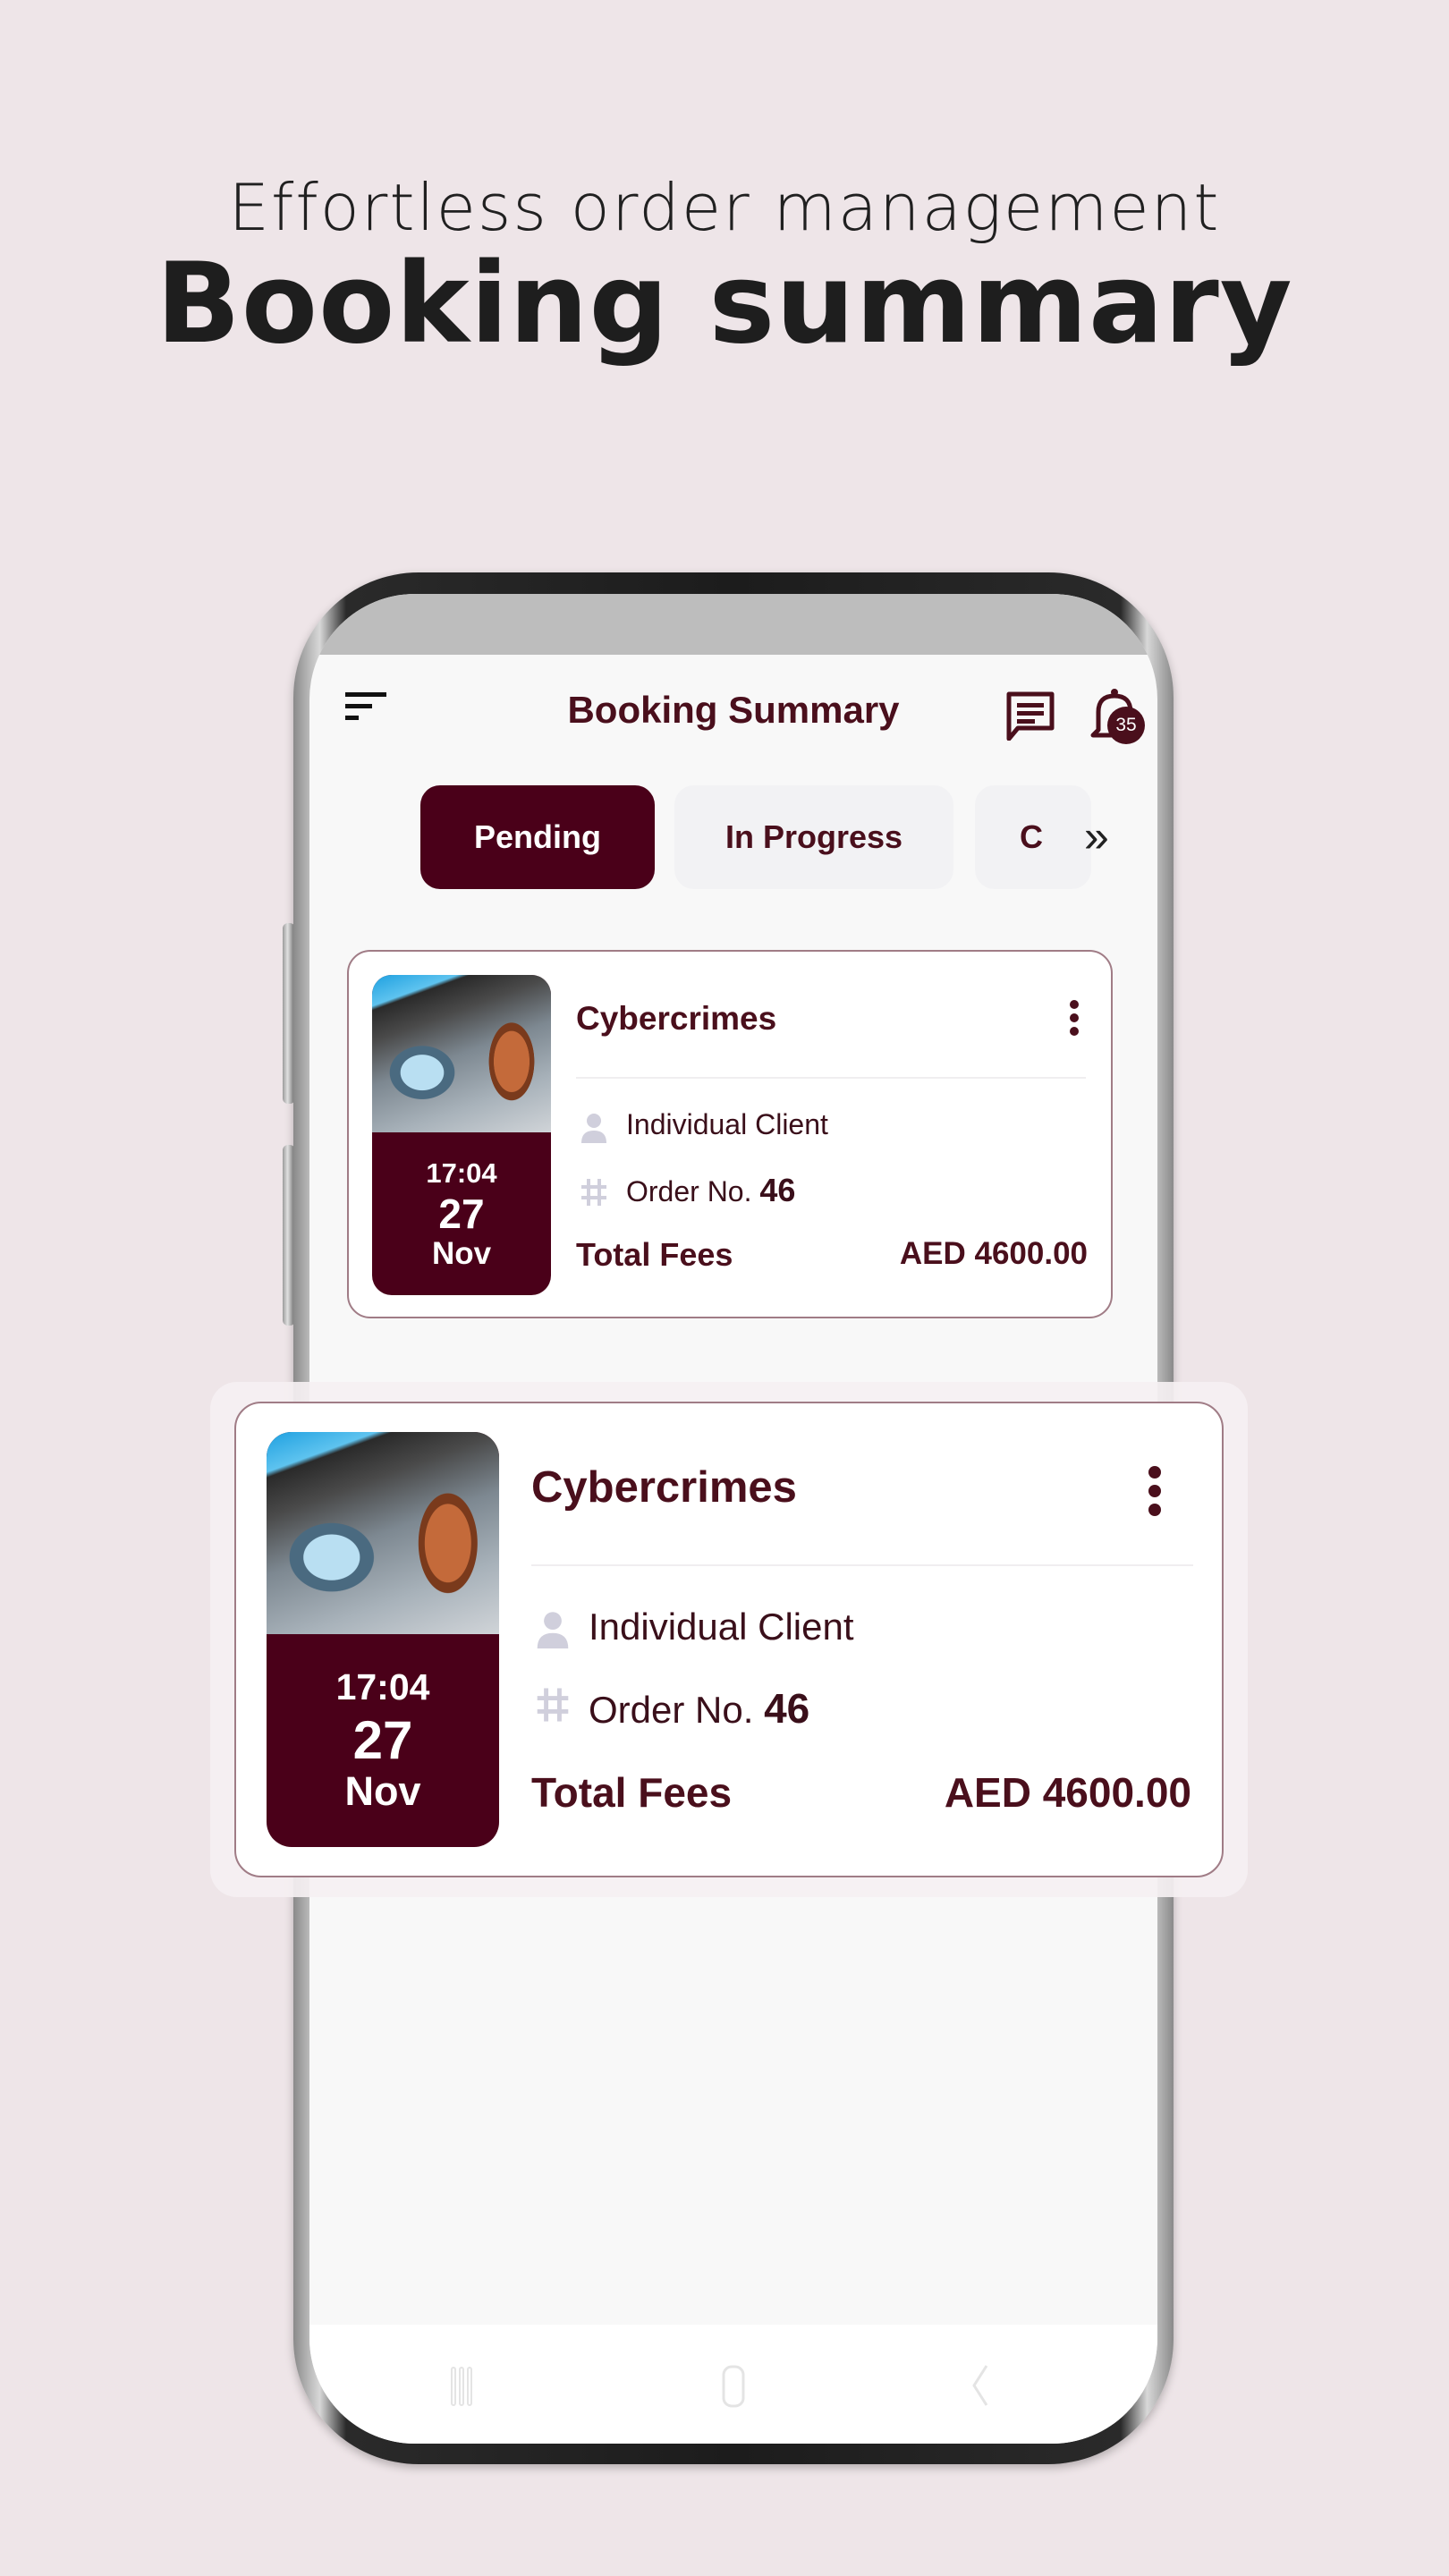 The width and height of the screenshot is (1449, 2576). What do you see at coordinates (733, 713) in the screenshot?
I see `app-header: Booking Summary 35` at bounding box center [733, 713].